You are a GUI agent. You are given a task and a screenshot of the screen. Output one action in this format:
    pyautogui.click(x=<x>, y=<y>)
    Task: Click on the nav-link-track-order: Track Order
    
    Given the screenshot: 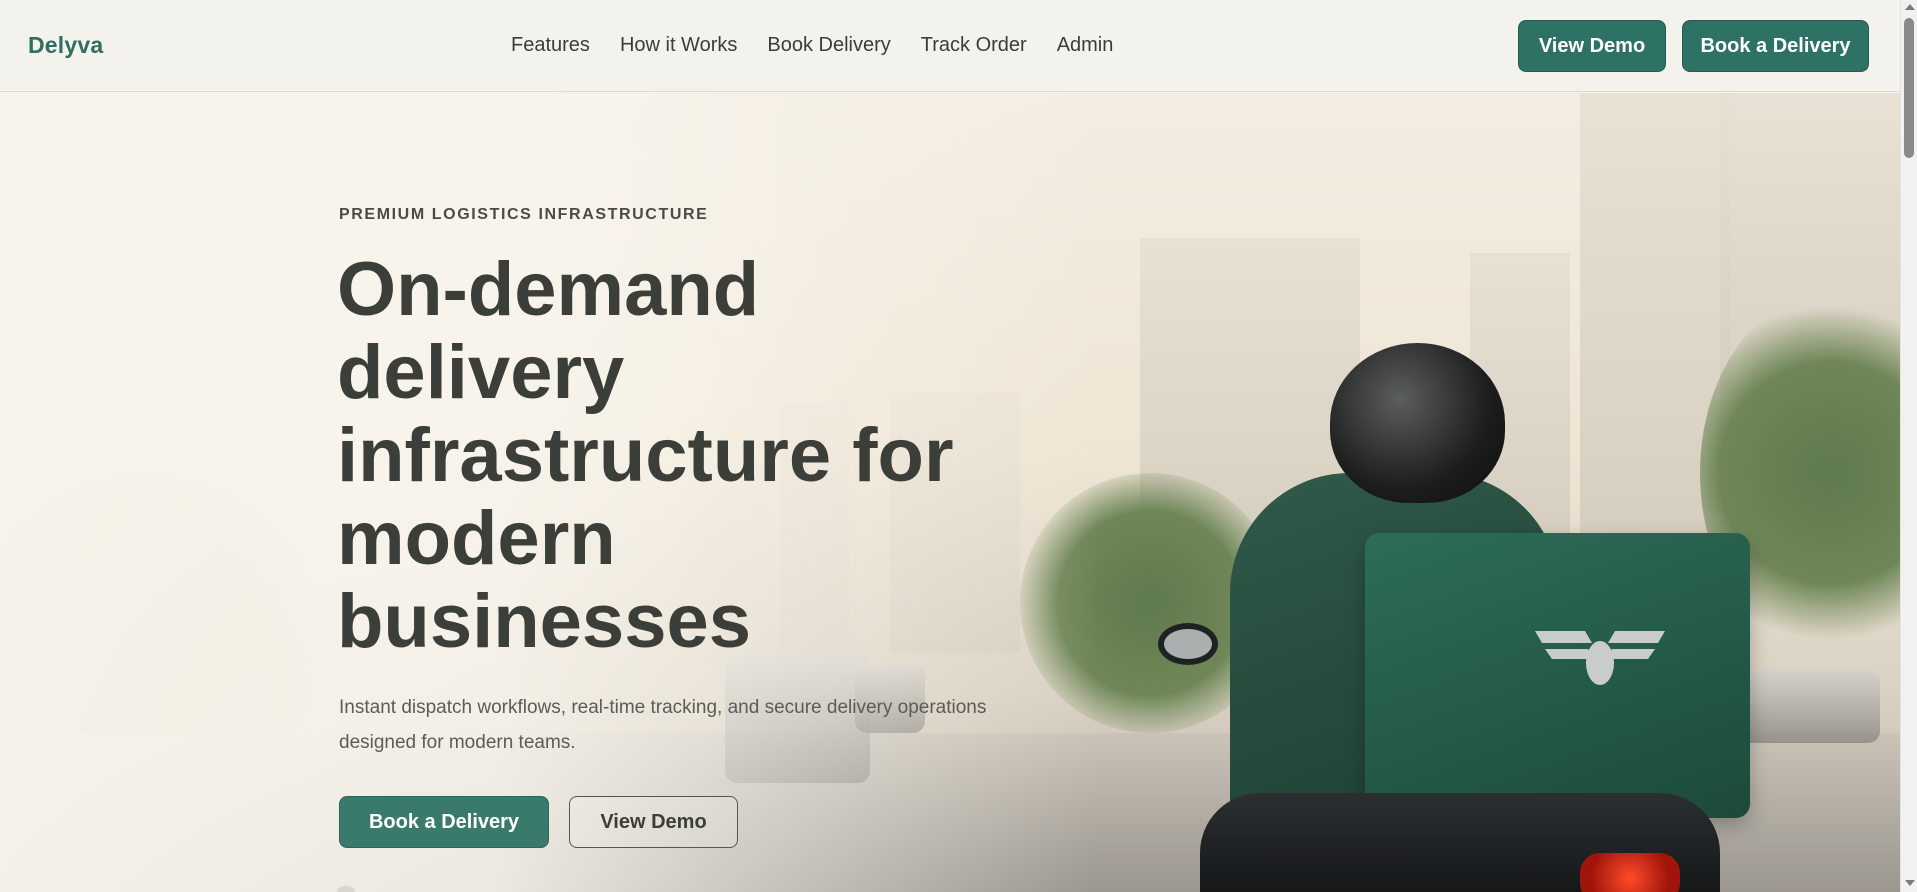 What is the action you would take?
    pyautogui.click(x=974, y=45)
    